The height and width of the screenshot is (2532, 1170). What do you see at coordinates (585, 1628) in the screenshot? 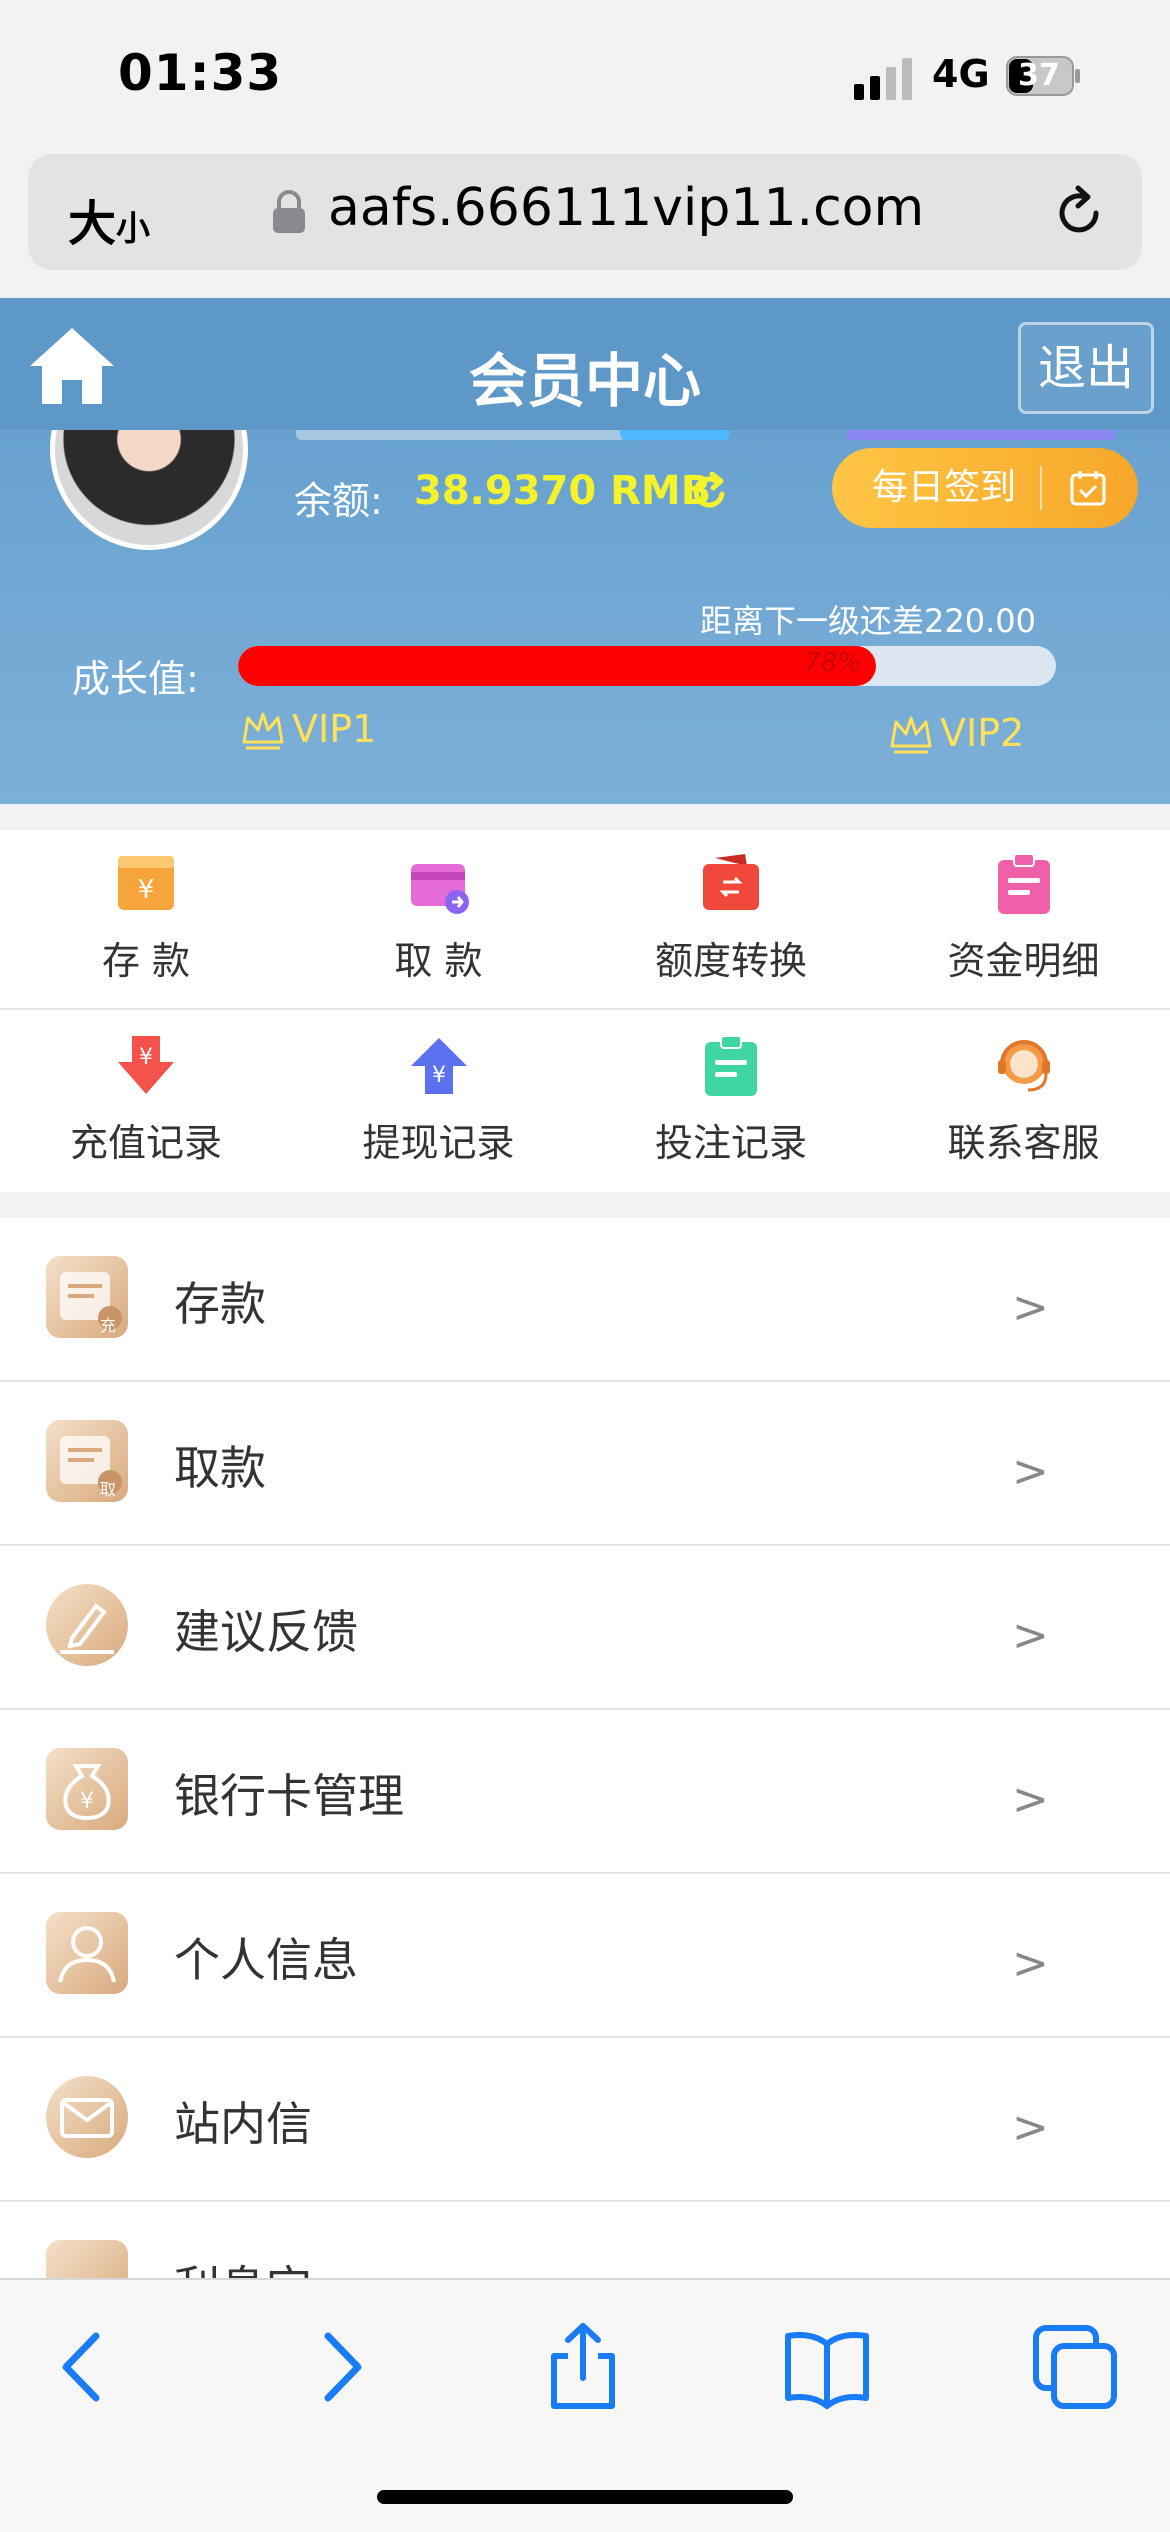
I see `menu-item-feedback: 建议反馈 >` at bounding box center [585, 1628].